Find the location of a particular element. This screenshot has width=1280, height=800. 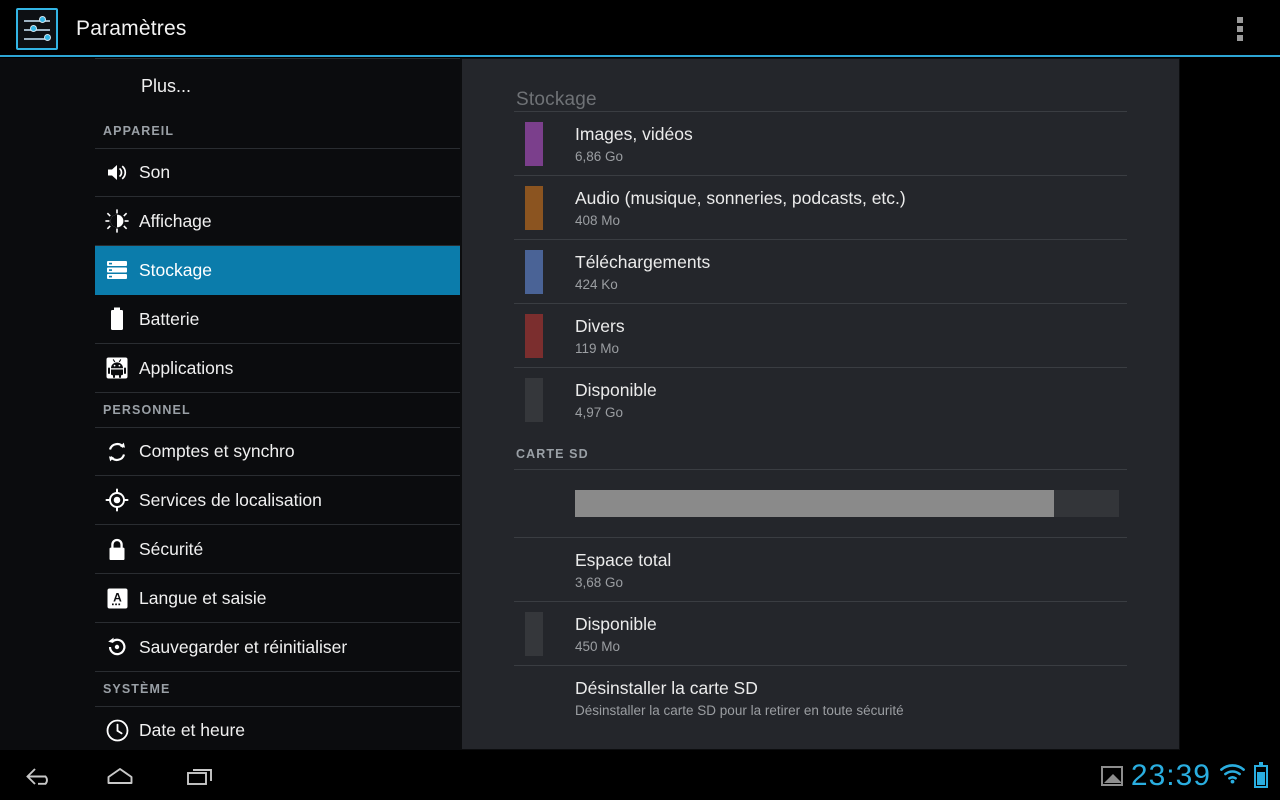

sidebar-item-label: Services de localisation is located at coordinates (230, 499).